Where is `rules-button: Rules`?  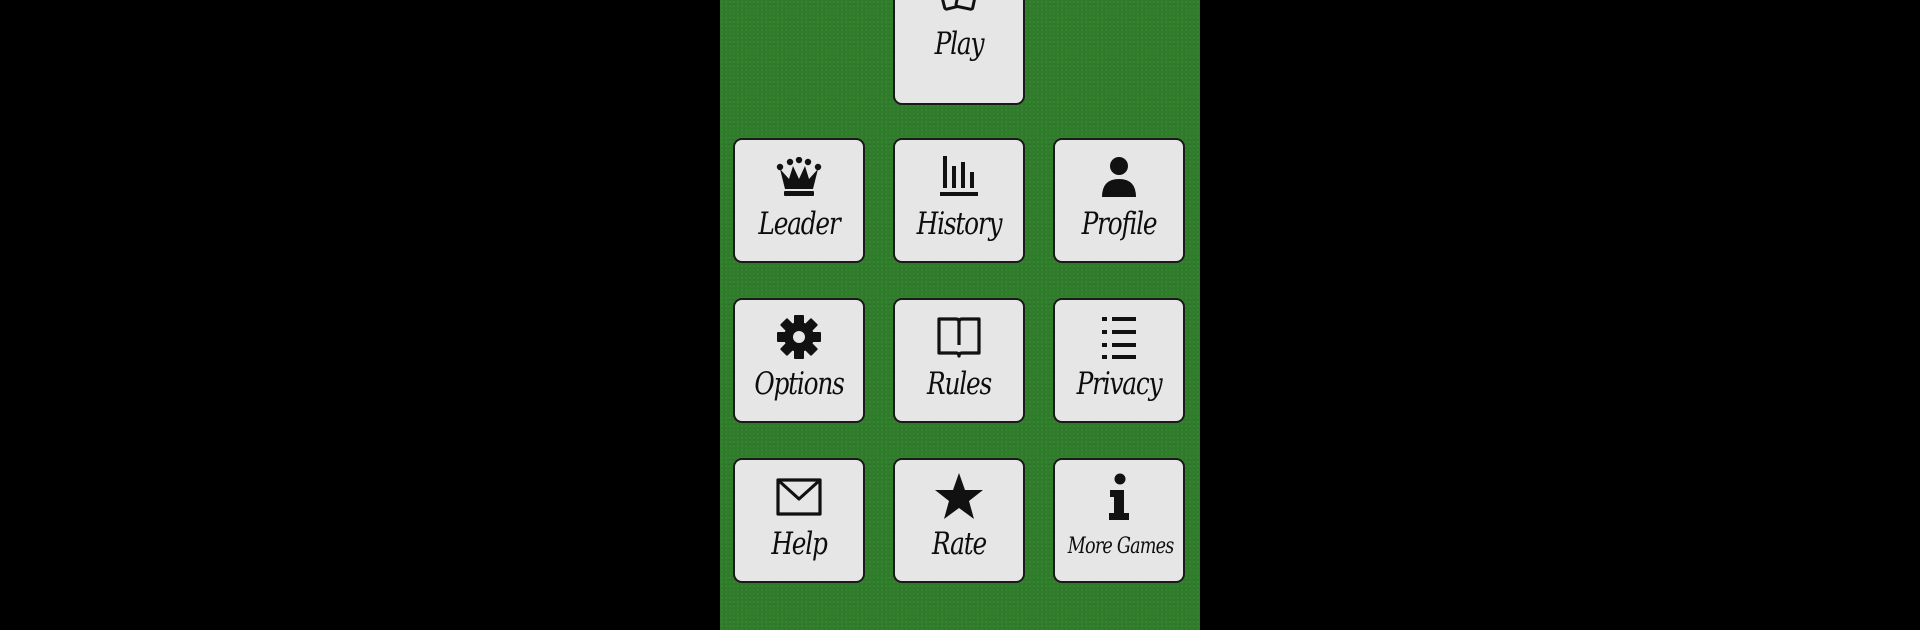 rules-button: Rules is located at coordinates (959, 360).